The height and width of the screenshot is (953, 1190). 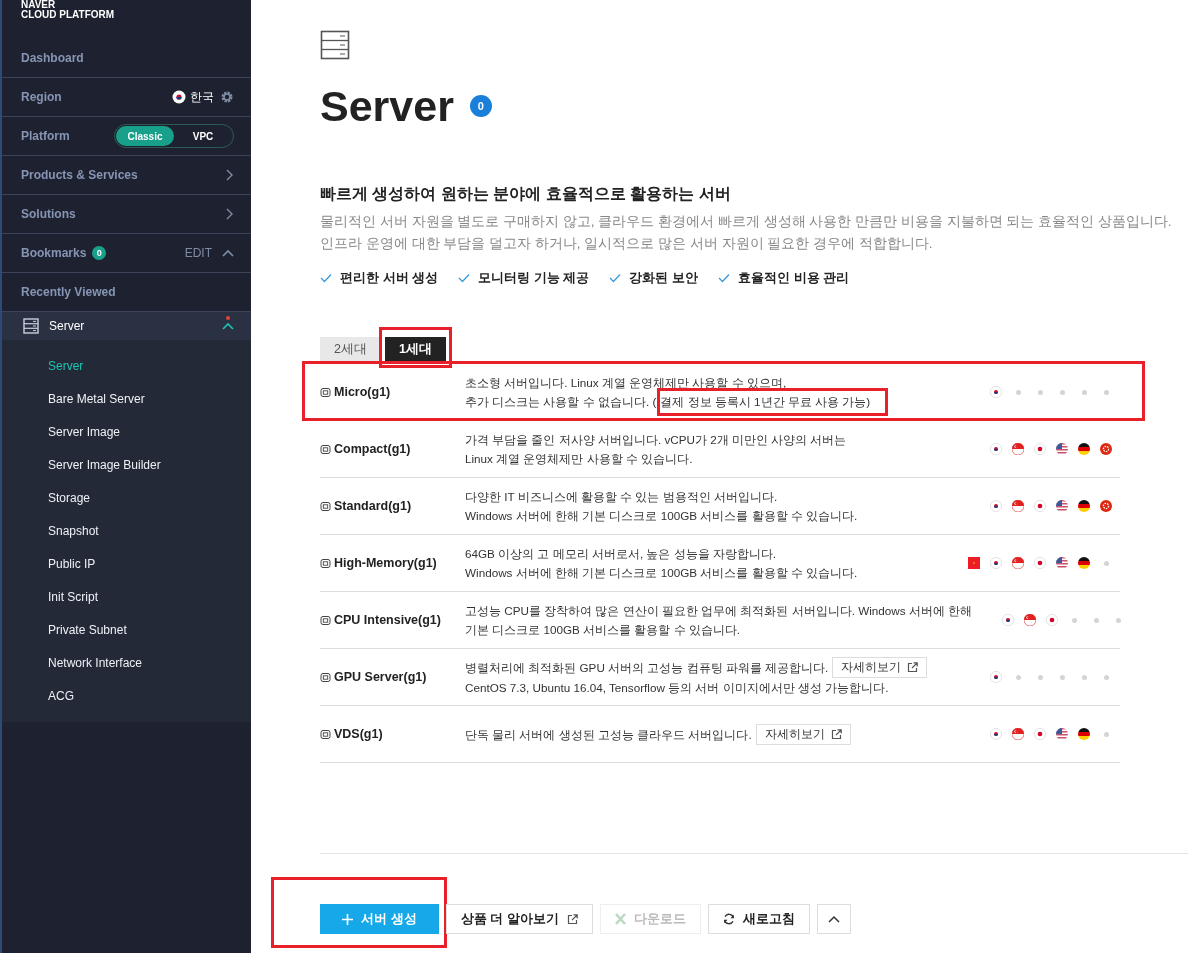 I want to click on region-value: 한국, so click(x=202, y=97).